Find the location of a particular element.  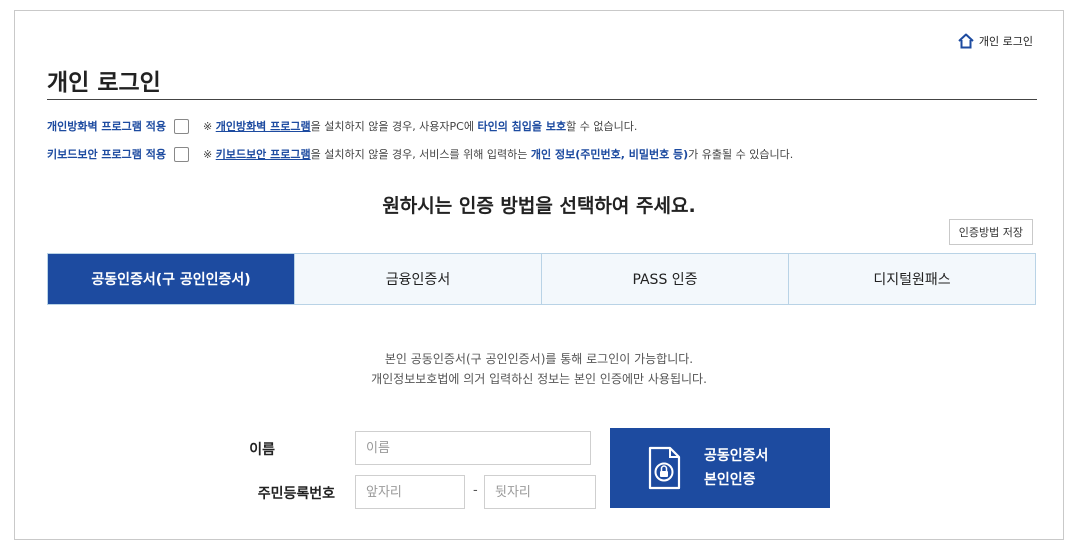

auth-description-line: 본인 공동인증서(구 공인인증서)를 통해 로그인이 가능합니다. is located at coordinates (539, 359).